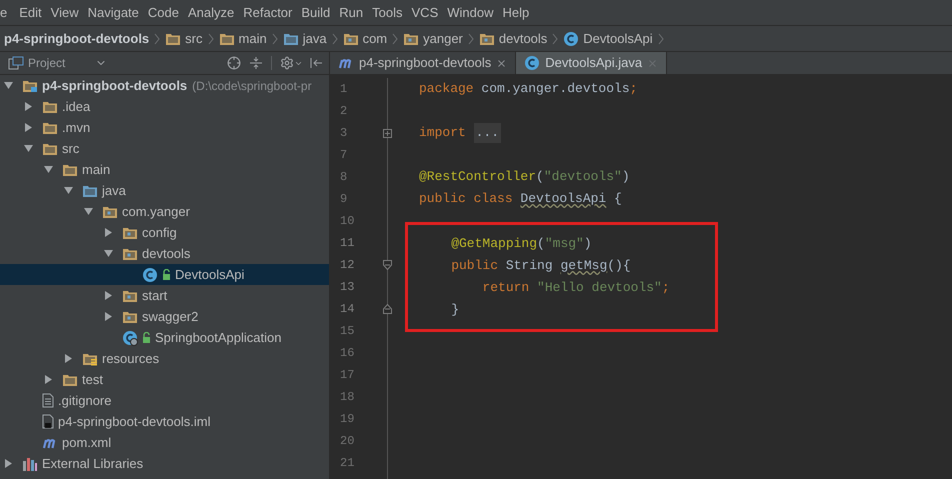 Image resolution: width=952 pixels, height=479 pixels. I want to click on tree-item: pom.xml, so click(164, 442).